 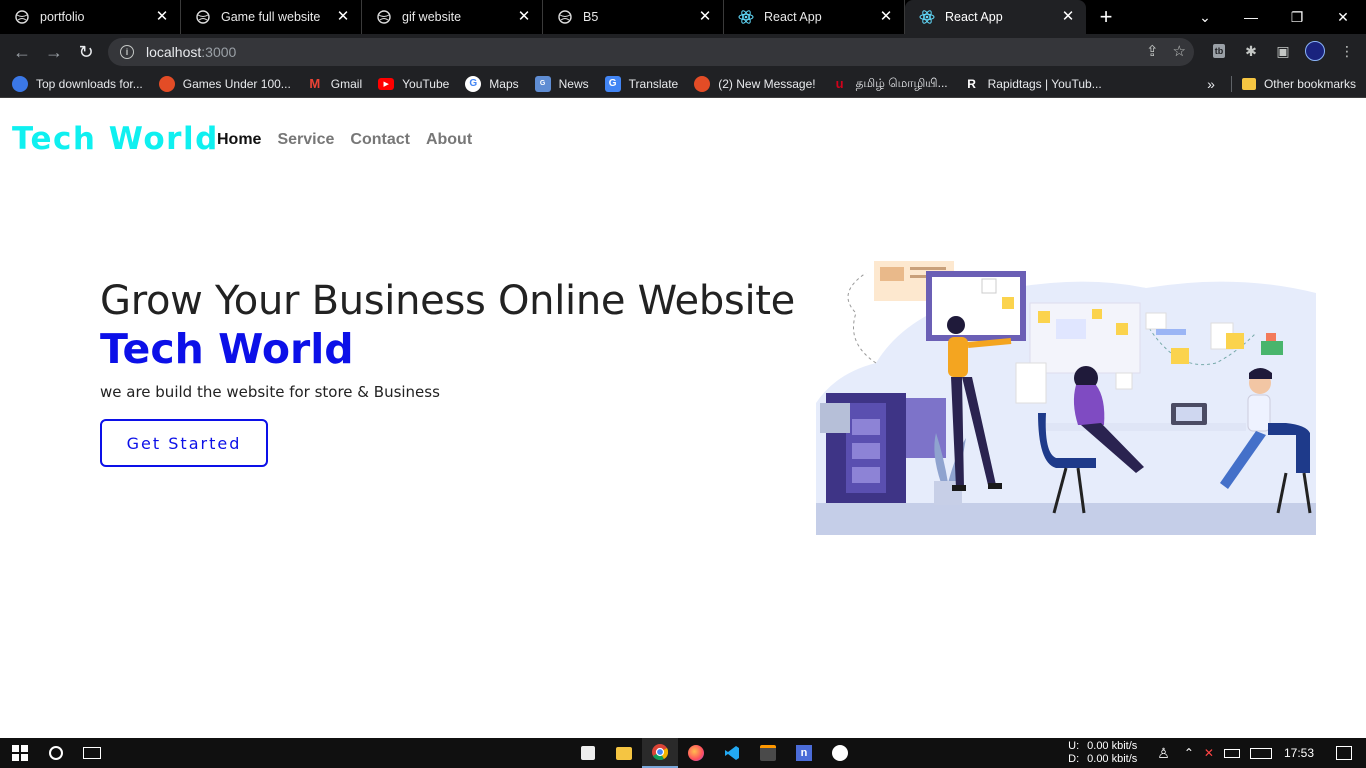 What do you see at coordinates (1251, 51) in the screenshot?
I see `puzzle-icon: ✱` at bounding box center [1251, 51].